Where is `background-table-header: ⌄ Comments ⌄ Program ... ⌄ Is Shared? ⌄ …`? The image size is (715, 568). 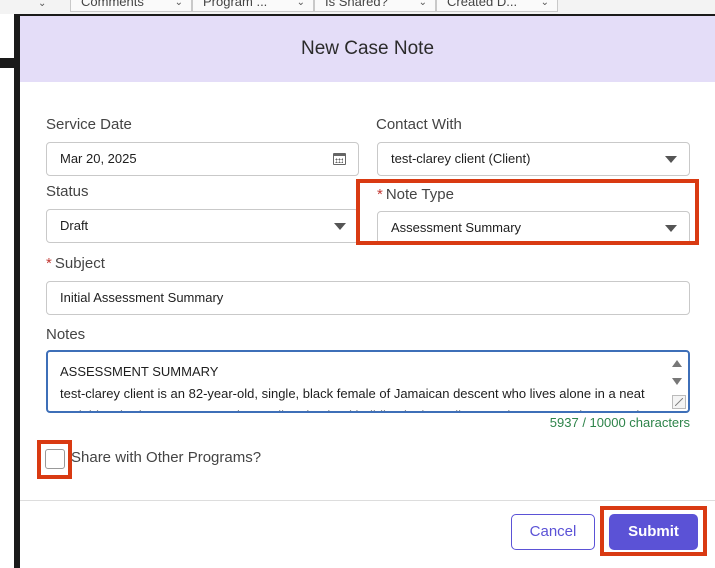 background-table-header: ⌄ Comments ⌄ Program ... ⌄ Is Shared? ⌄ … is located at coordinates (357, 7).